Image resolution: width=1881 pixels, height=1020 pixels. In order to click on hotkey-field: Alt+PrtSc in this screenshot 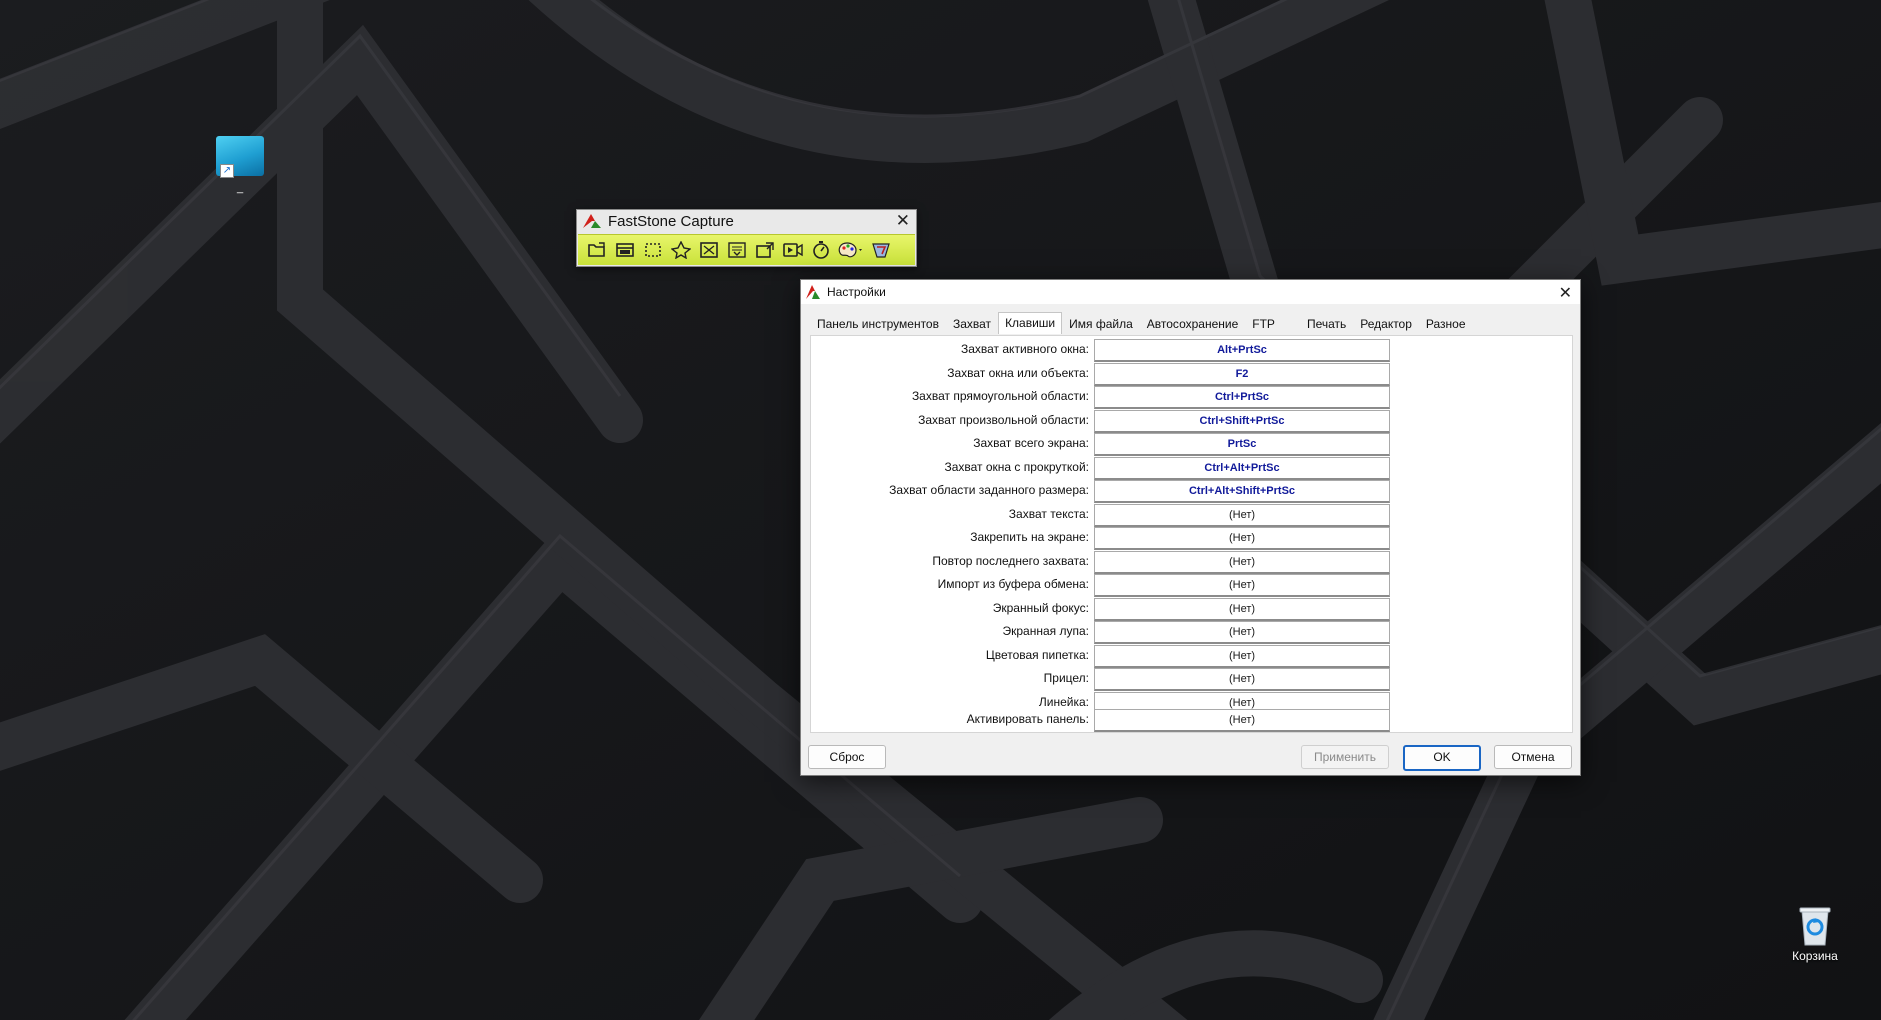, I will do `click(1242, 350)`.